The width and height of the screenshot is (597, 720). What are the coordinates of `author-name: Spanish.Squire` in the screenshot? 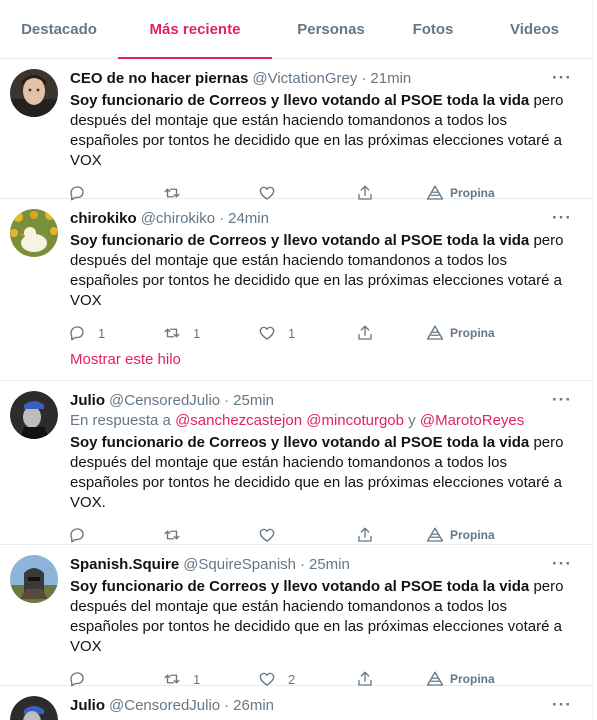 It's located at (124, 565).